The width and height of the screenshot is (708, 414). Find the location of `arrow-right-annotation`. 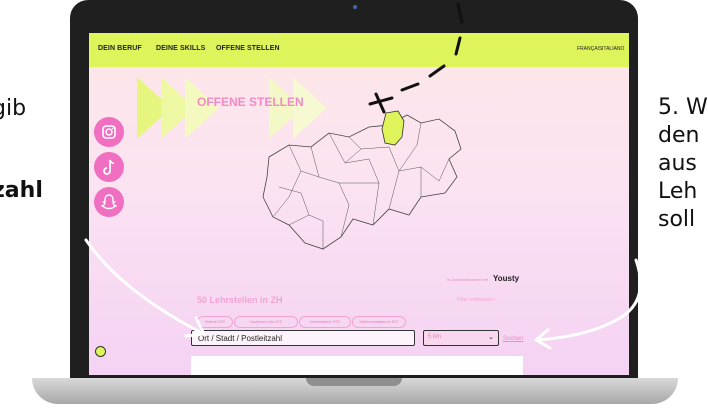

arrow-right-annotation is located at coordinates (589, 300).